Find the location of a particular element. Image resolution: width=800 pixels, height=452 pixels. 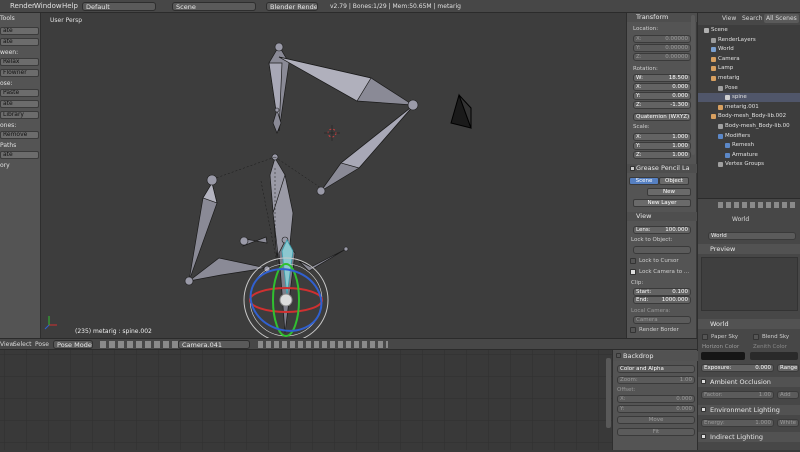

backdrop-zoom-field: Zoom: 1.00 is located at coordinates (656, 380).